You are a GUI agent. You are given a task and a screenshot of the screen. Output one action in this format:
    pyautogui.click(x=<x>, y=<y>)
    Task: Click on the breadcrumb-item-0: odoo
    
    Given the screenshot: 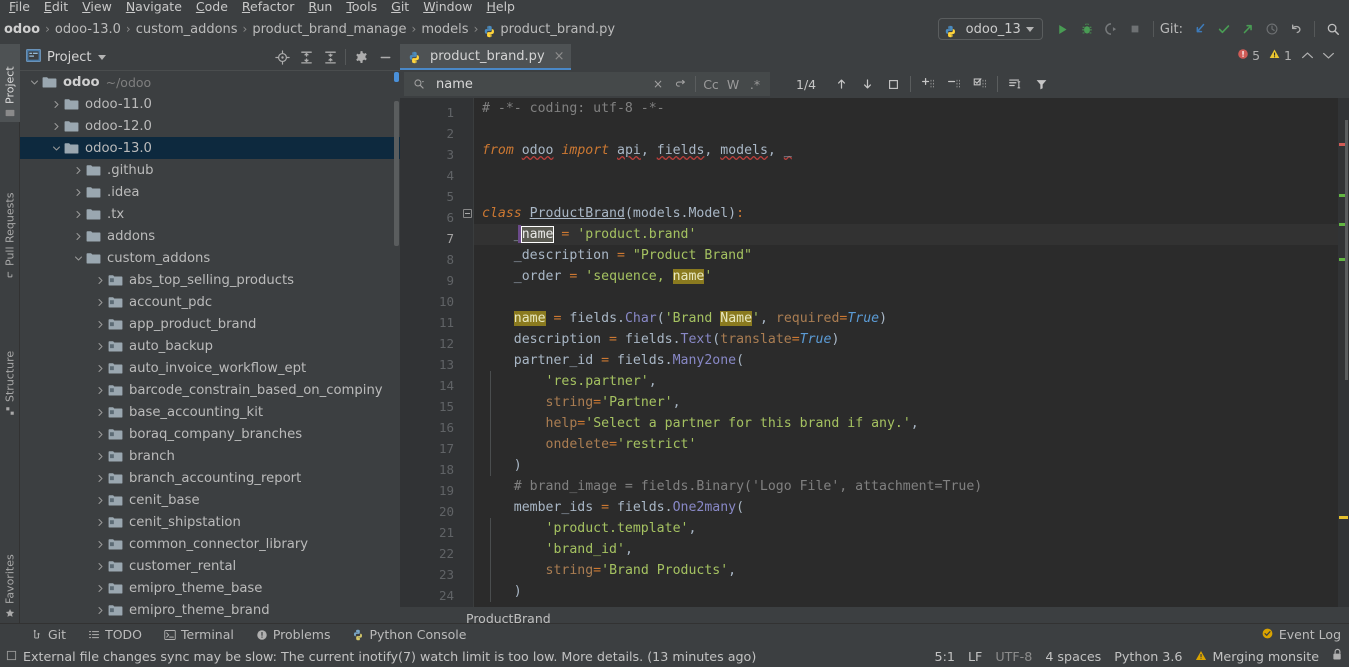 What is the action you would take?
    pyautogui.click(x=22, y=29)
    